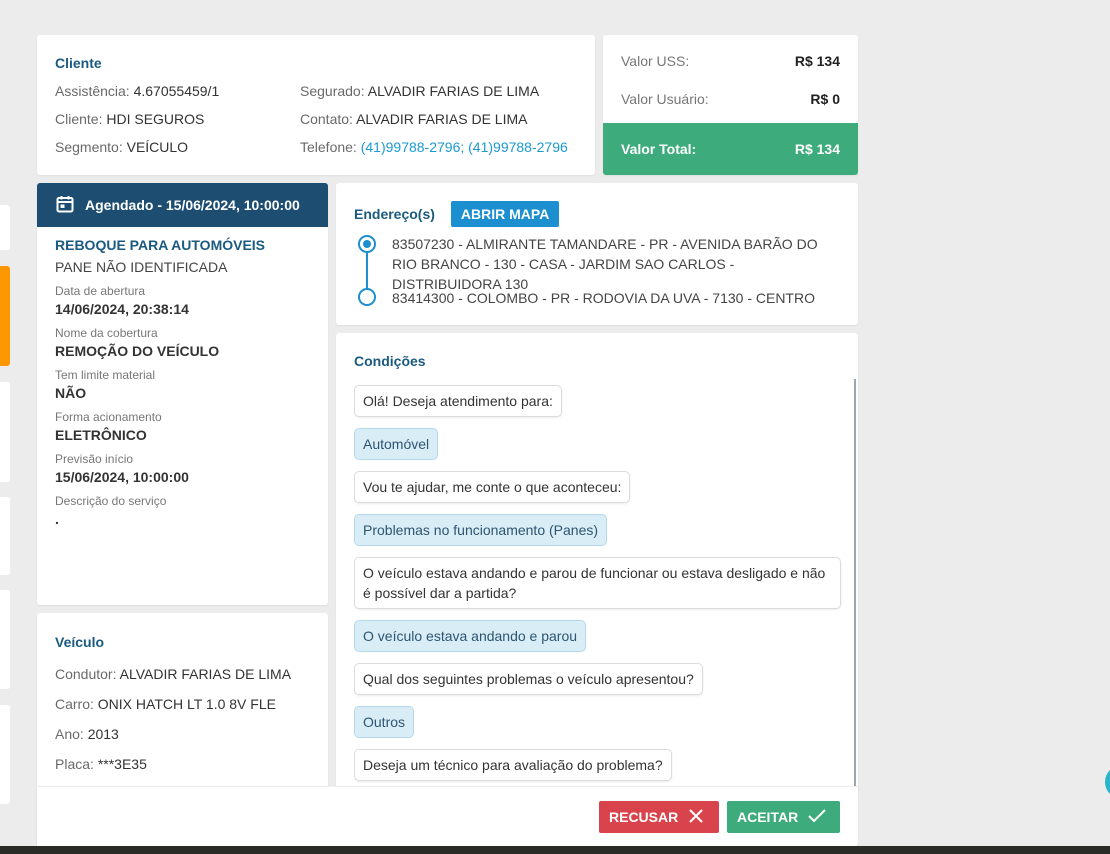 The width and height of the screenshot is (1110, 854). Describe the element at coordinates (394, 214) in the screenshot. I see `endereco-title: Endereço(s)` at that location.